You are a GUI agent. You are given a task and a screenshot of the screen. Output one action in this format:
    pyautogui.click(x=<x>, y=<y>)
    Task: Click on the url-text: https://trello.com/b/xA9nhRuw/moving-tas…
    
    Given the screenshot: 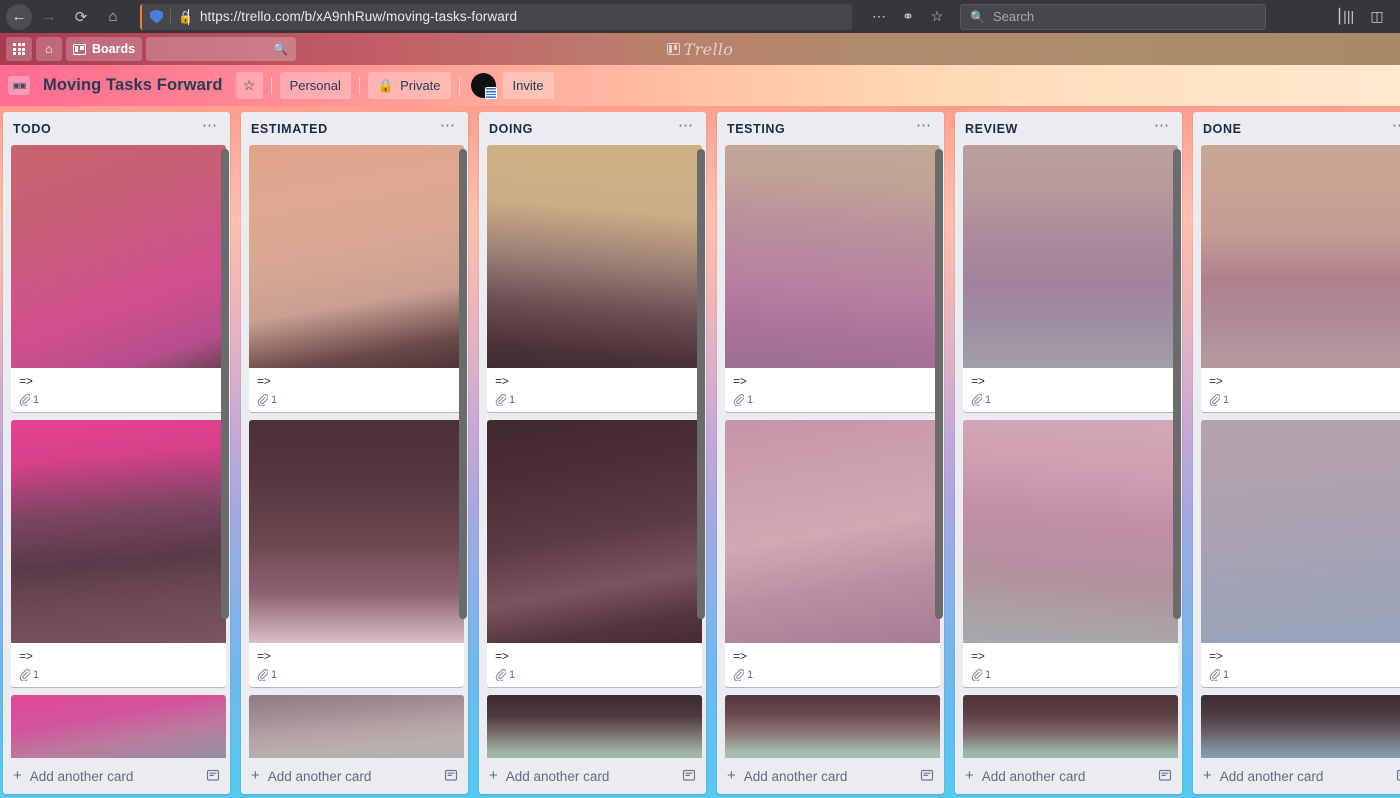 What is the action you would take?
    pyautogui.click(x=358, y=16)
    